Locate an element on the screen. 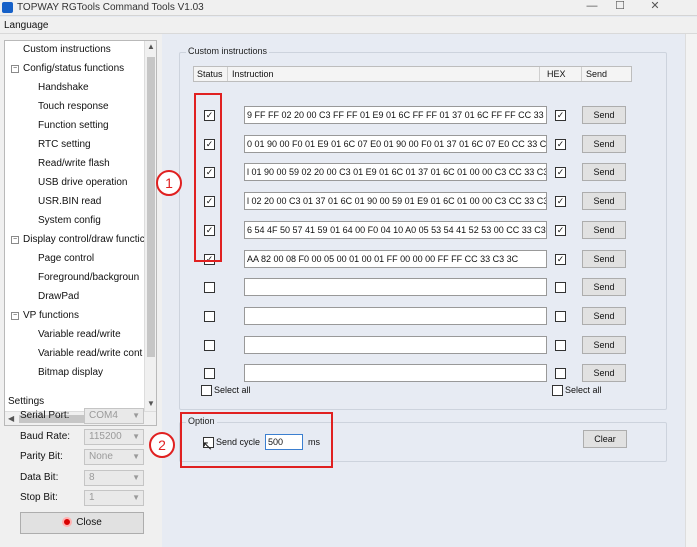 This screenshot has height=547, width=697. header-hex: HEX is located at coordinates (556, 74).